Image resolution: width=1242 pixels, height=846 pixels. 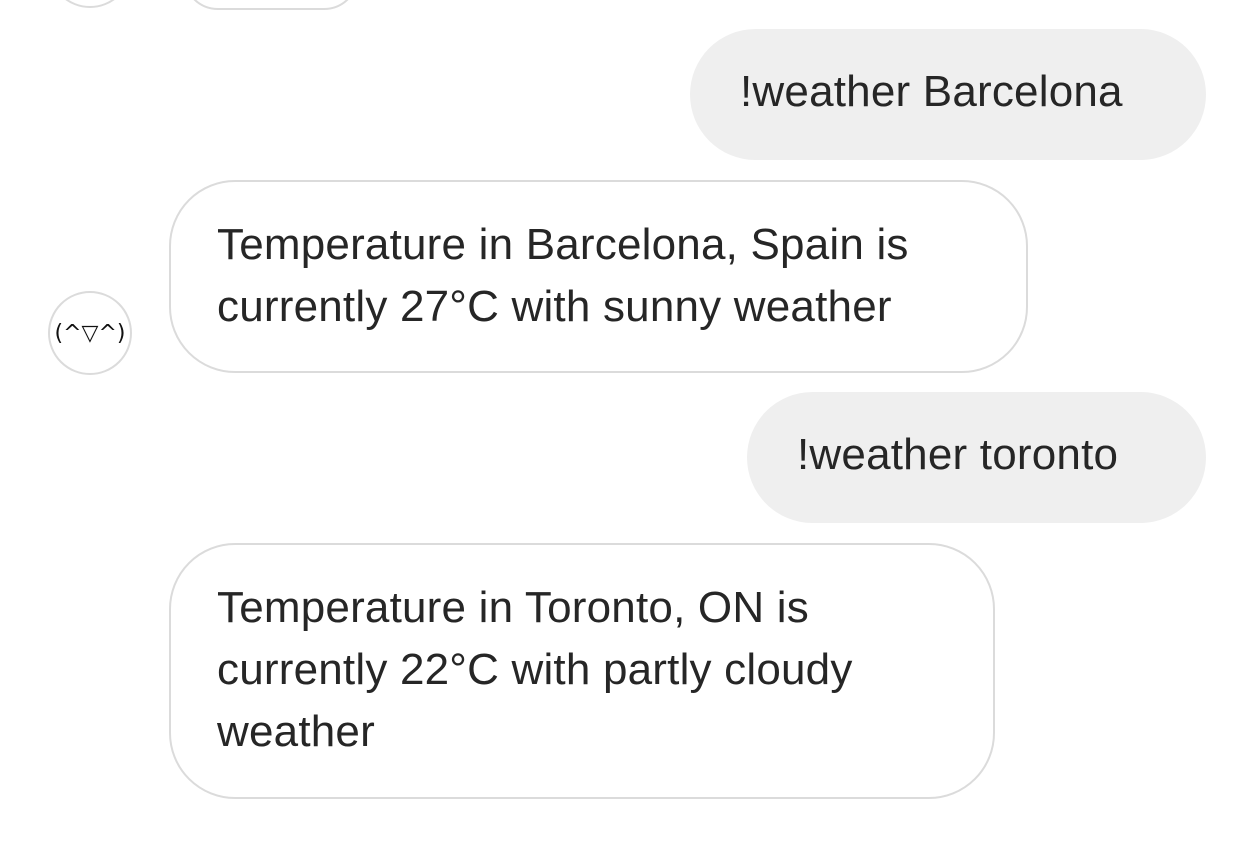 I want to click on outgoing-message-bubble: !weather toronto, so click(x=976, y=457).